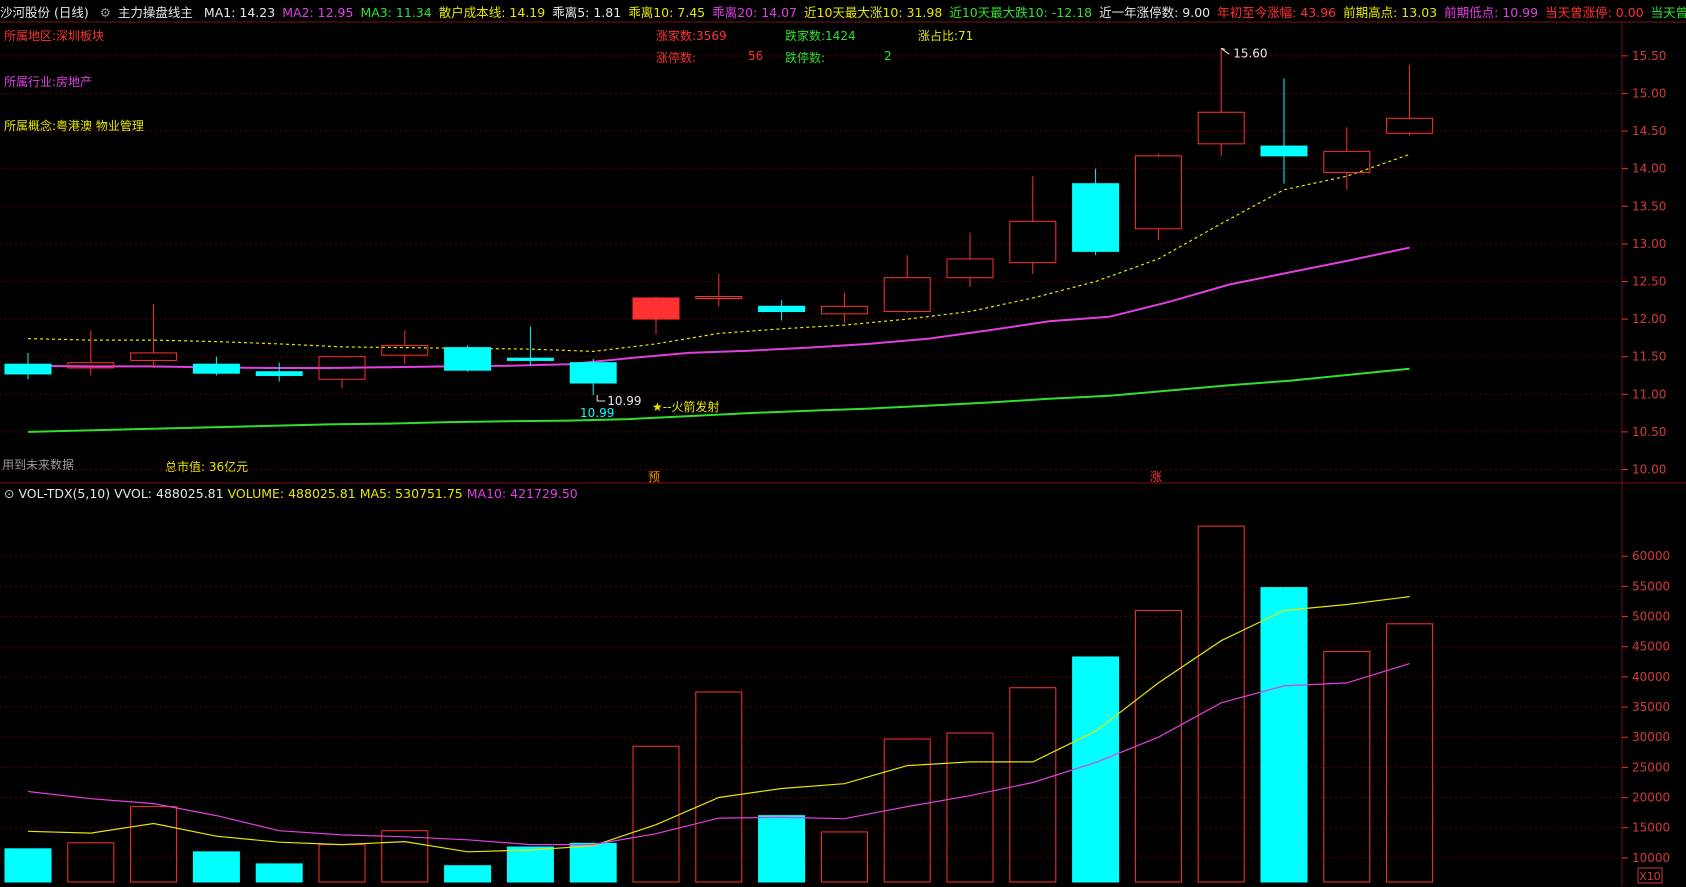 The width and height of the screenshot is (1686, 887). What do you see at coordinates (1651, 798) in the screenshot?
I see `volume-tick-label: 20000` at bounding box center [1651, 798].